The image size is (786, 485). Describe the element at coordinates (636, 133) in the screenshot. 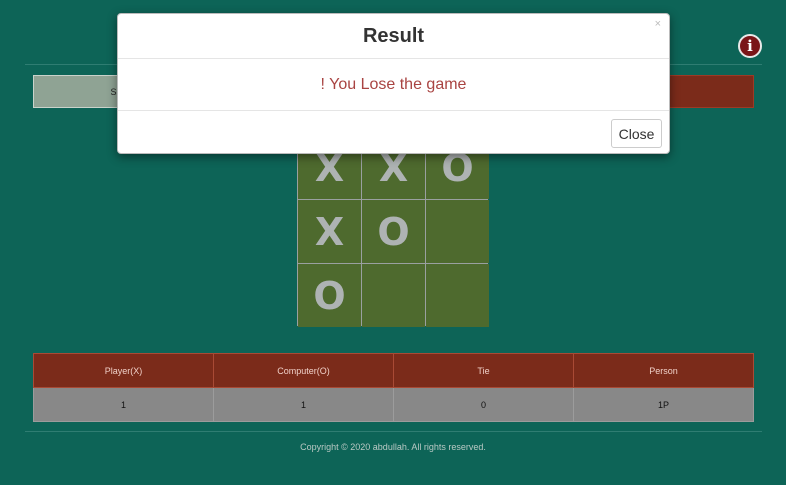

I see `close-button: Close` at that location.